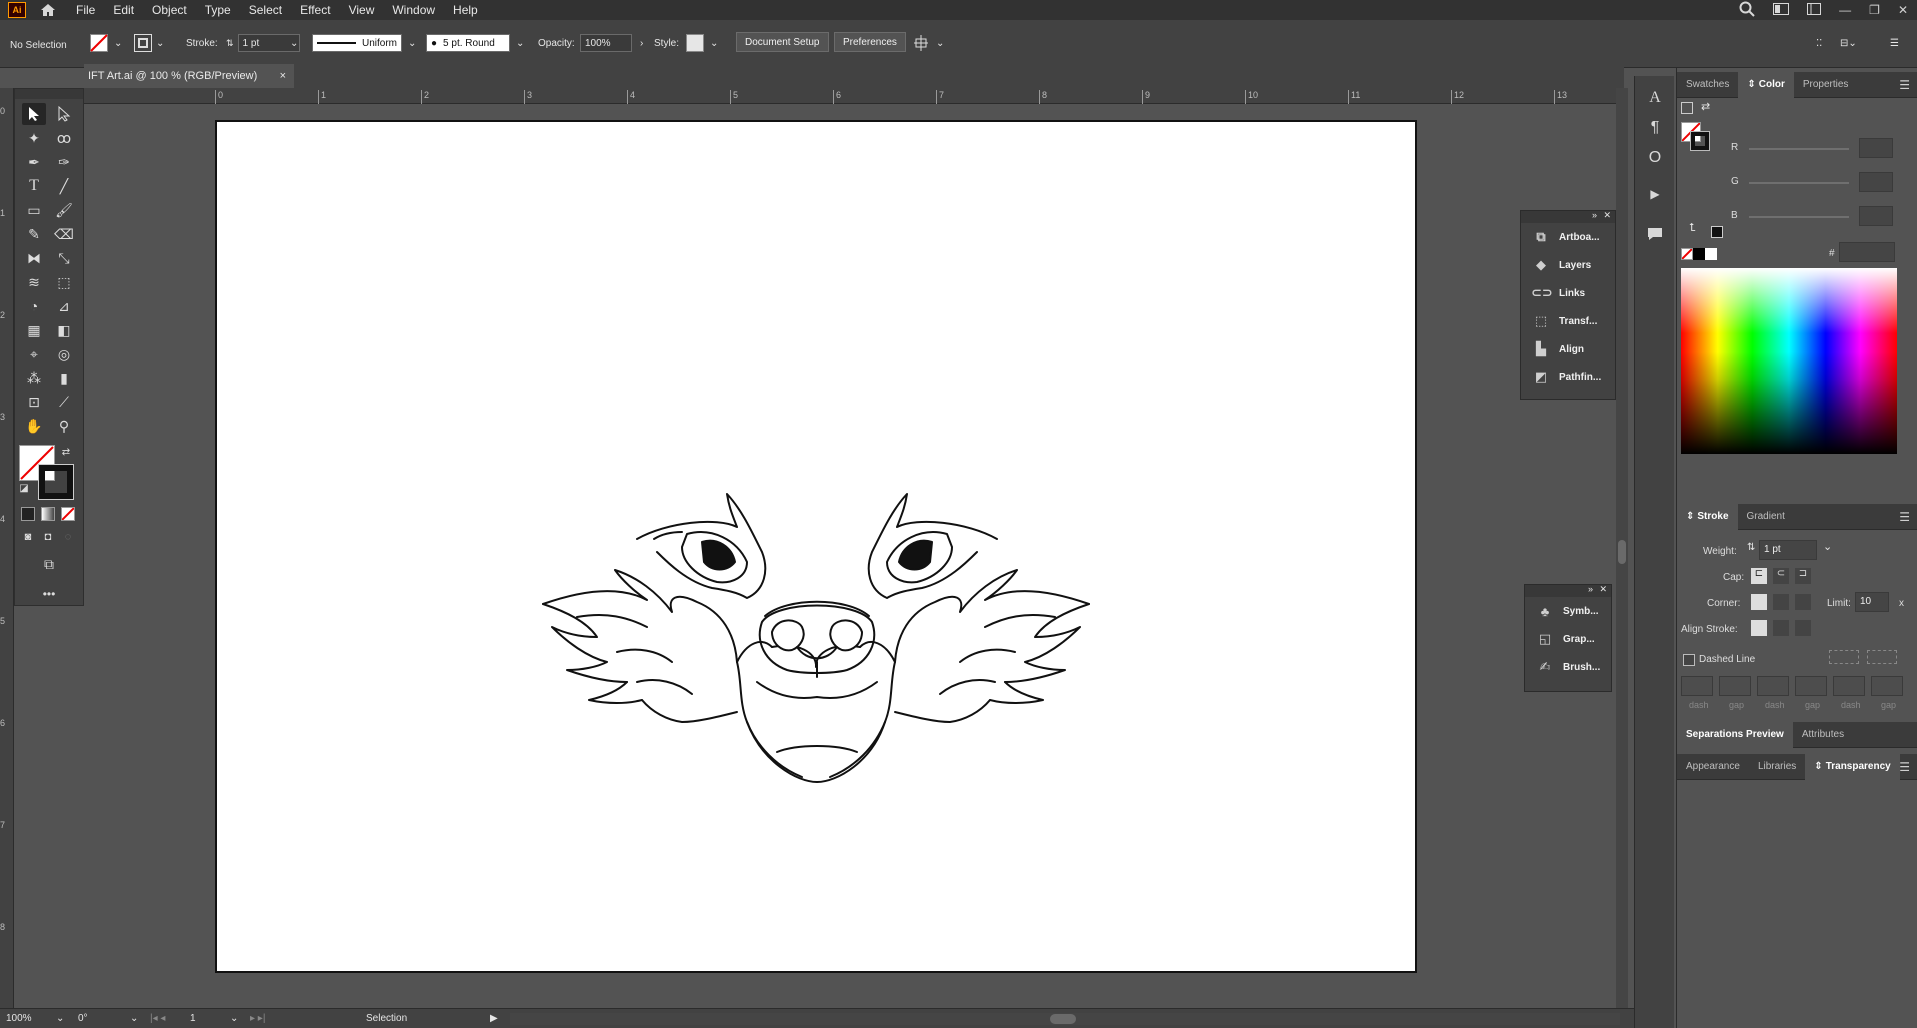 The width and height of the screenshot is (1917, 1028). Describe the element at coordinates (34, 426) in the screenshot. I see `hand-tool-icon: ✋` at that location.